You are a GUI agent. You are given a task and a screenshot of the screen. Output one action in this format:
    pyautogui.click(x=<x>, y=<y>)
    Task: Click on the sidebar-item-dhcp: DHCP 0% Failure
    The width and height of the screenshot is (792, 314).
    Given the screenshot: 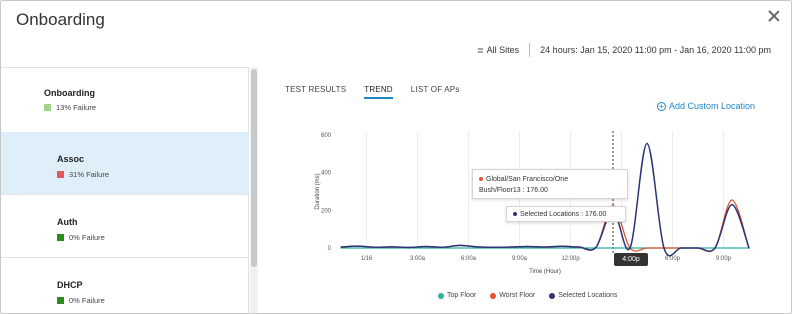 What is the action you would take?
    pyautogui.click(x=125, y=285)
    